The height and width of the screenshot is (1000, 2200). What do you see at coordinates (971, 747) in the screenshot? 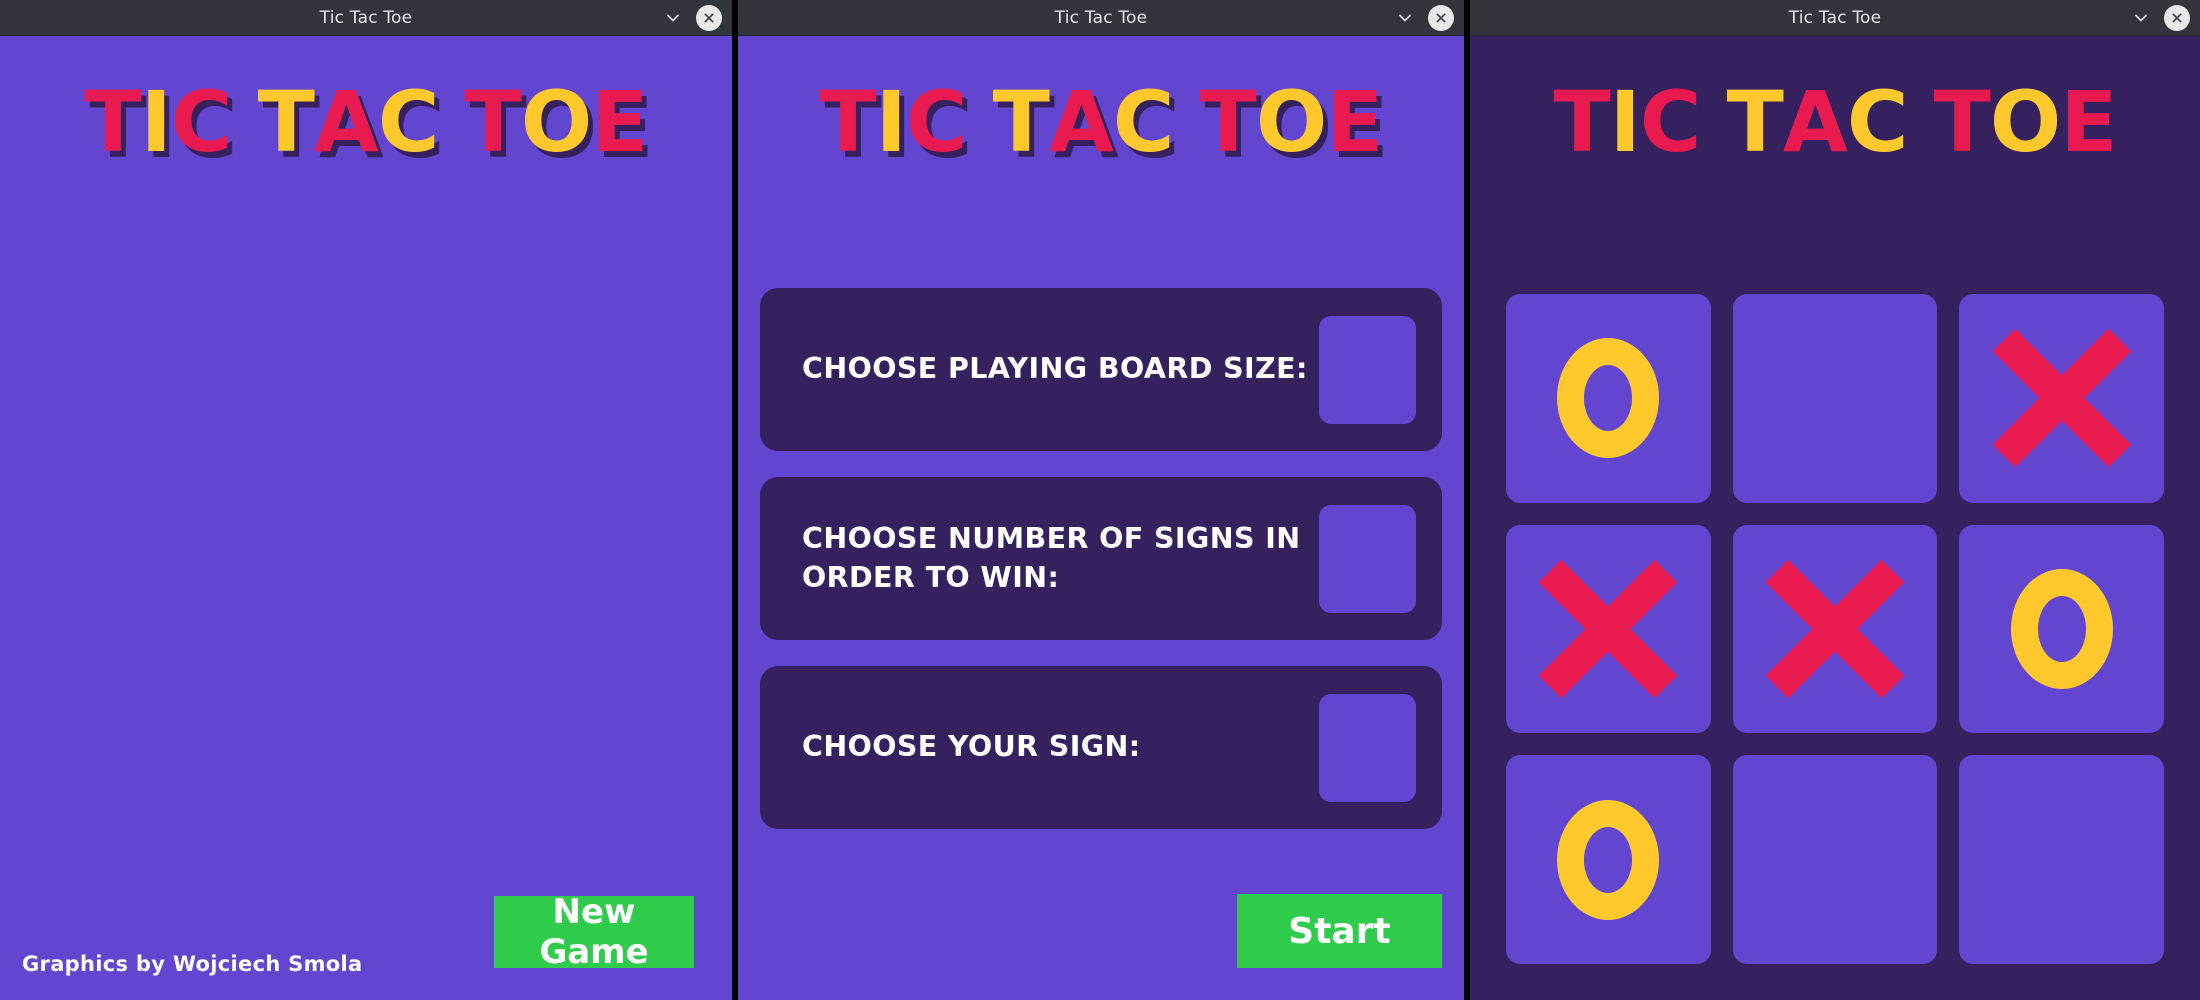
I see `option-label: CHOOSE YOUR SIGN:` at bounding box center [971, 747].